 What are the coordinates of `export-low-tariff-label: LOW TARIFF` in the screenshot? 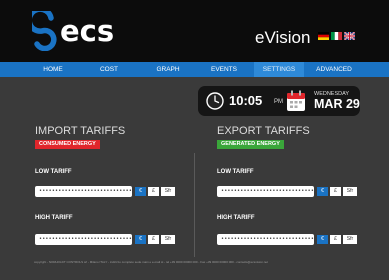 It's located at (235, 172).